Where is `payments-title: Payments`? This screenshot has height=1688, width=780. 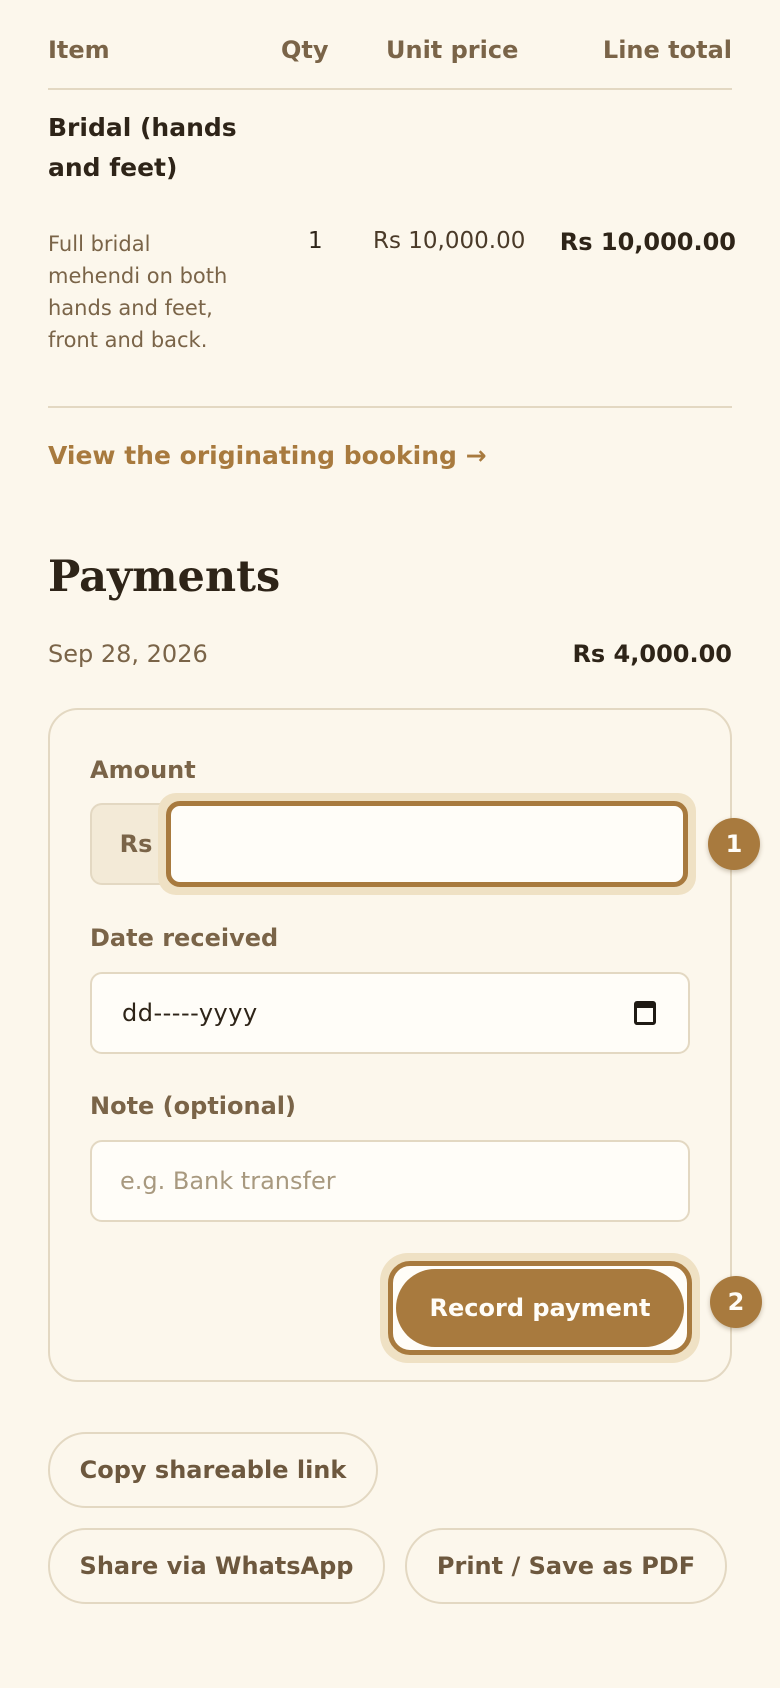 payments-title: Payments is located at coordinates (164, 577).